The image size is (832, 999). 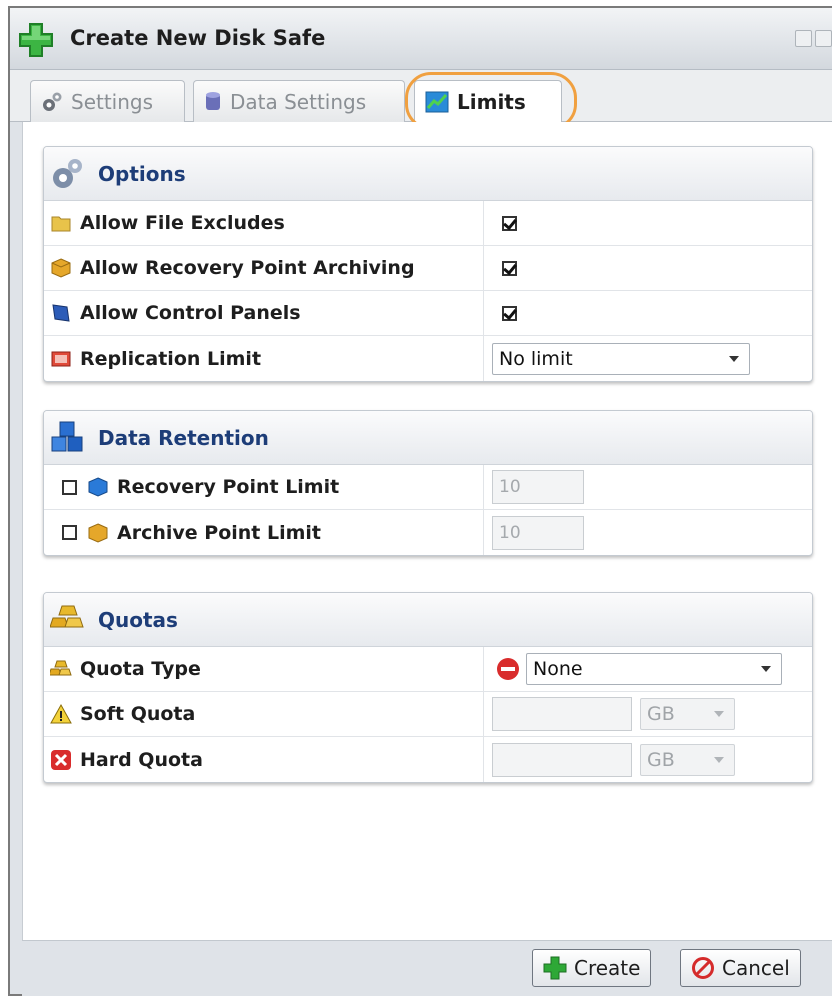 I want to click on replication-icon, so click(x=61, y=358).